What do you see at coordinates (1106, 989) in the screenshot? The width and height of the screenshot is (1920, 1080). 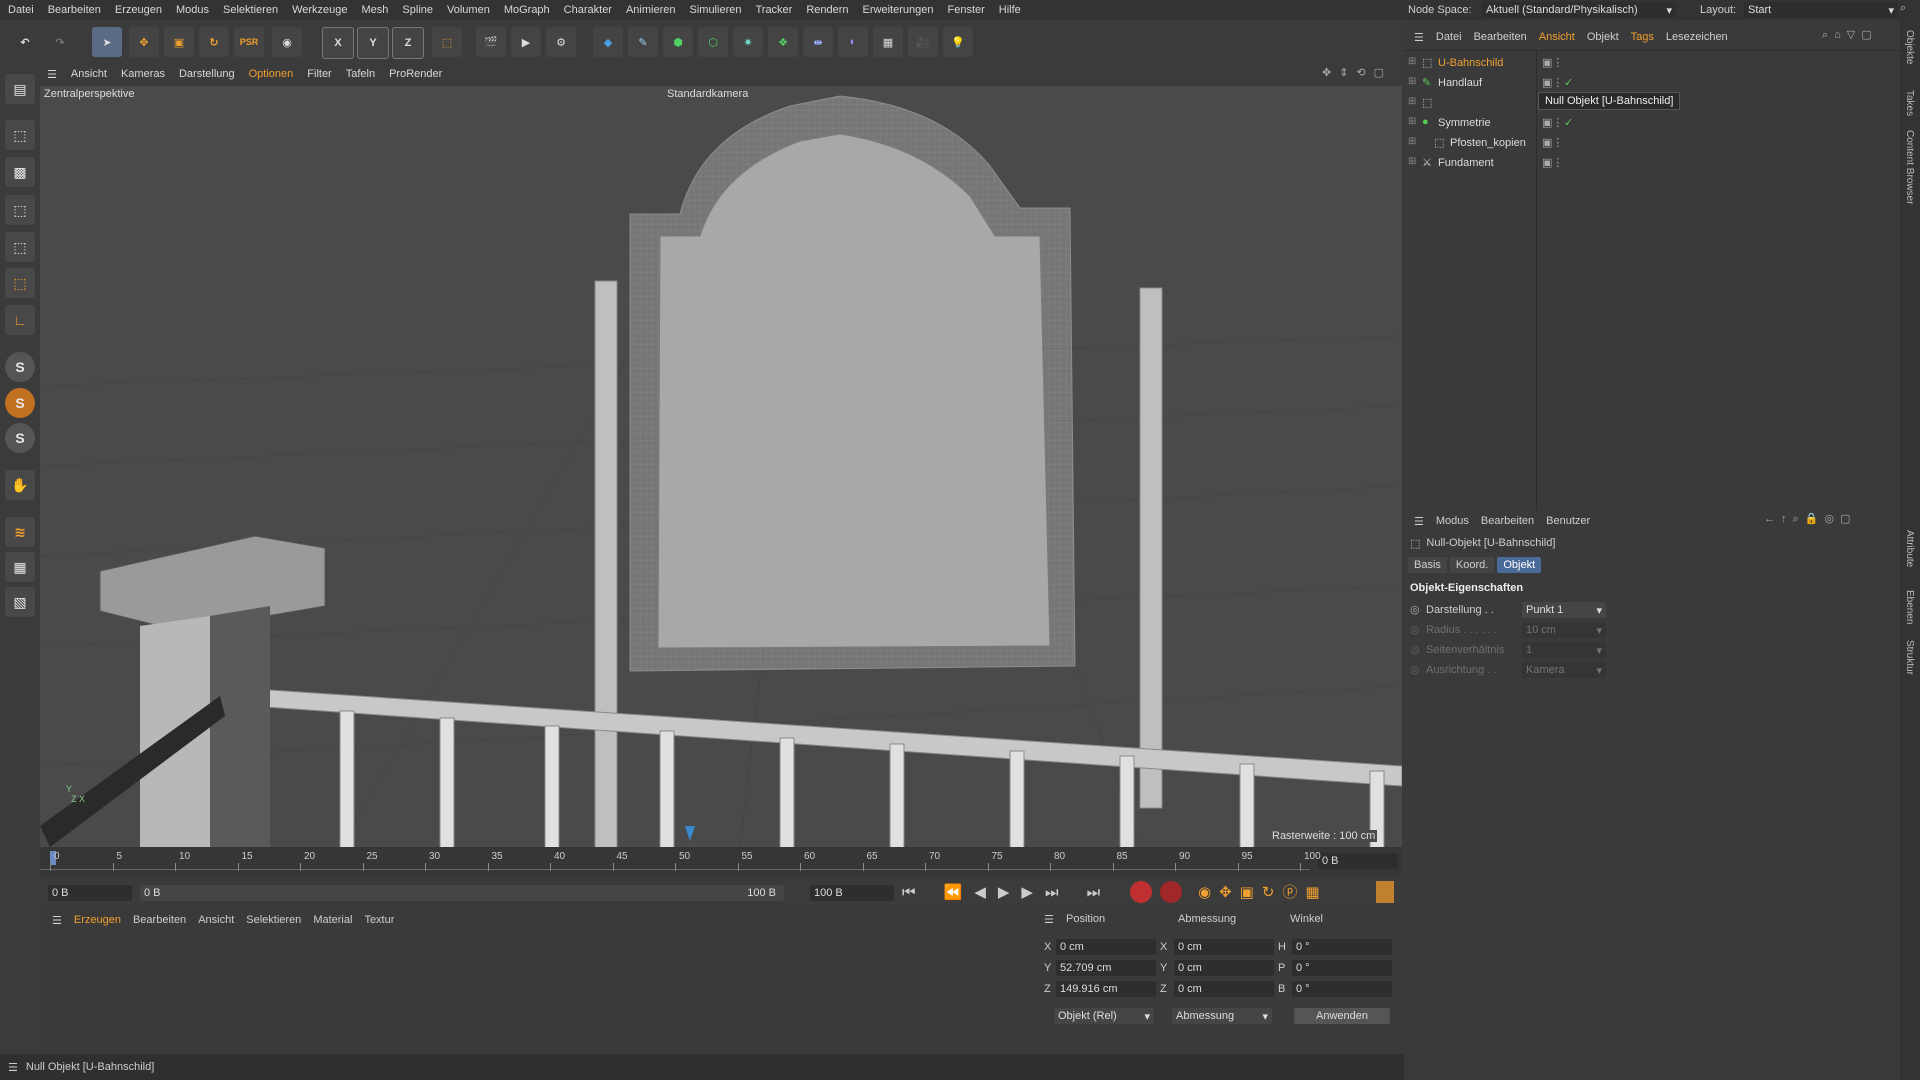 I see `position-field: 149.916 cm` at bounding box center [1106, 989].